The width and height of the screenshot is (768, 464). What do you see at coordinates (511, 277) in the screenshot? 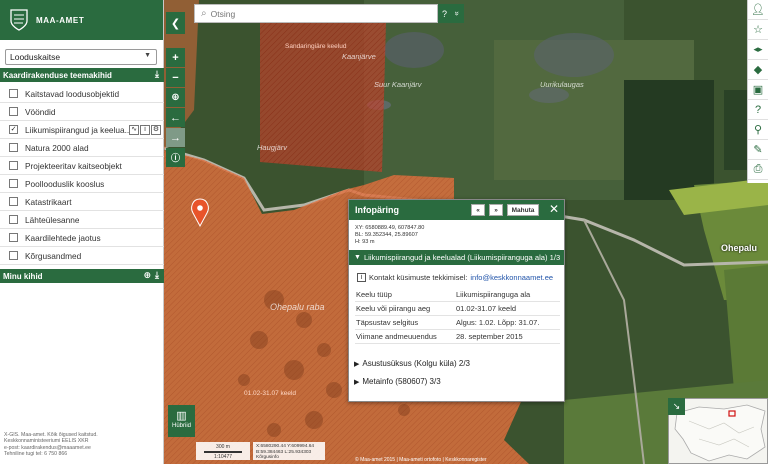
I see `contact-email-link: info@keskkonnaamet.ee` at bounding box center [511, 277].